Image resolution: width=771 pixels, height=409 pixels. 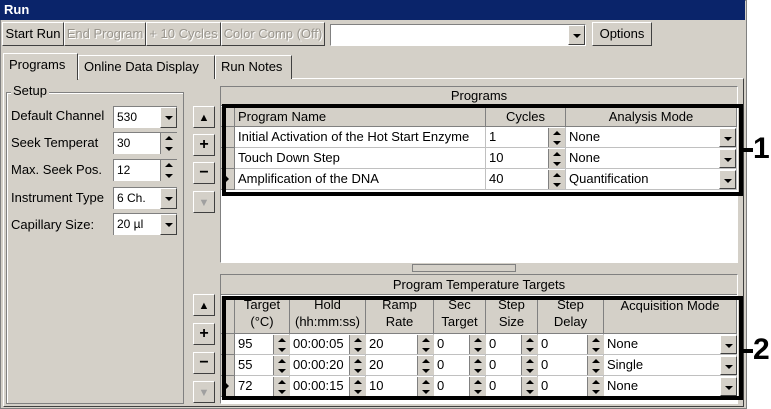 I want to click on add-target-button: +, so click(x=204, y=334).